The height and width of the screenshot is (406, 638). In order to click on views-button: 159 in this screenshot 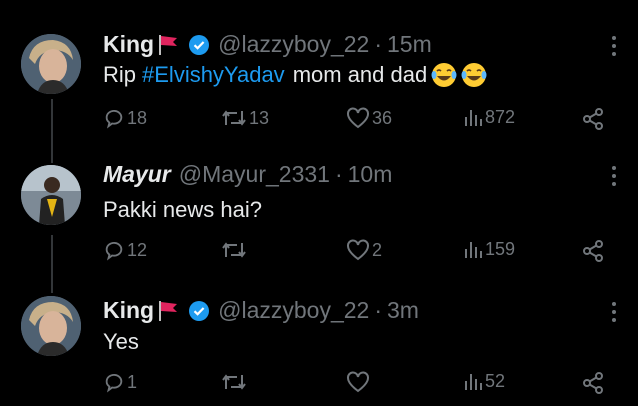, I will do `click(489, 249)`.